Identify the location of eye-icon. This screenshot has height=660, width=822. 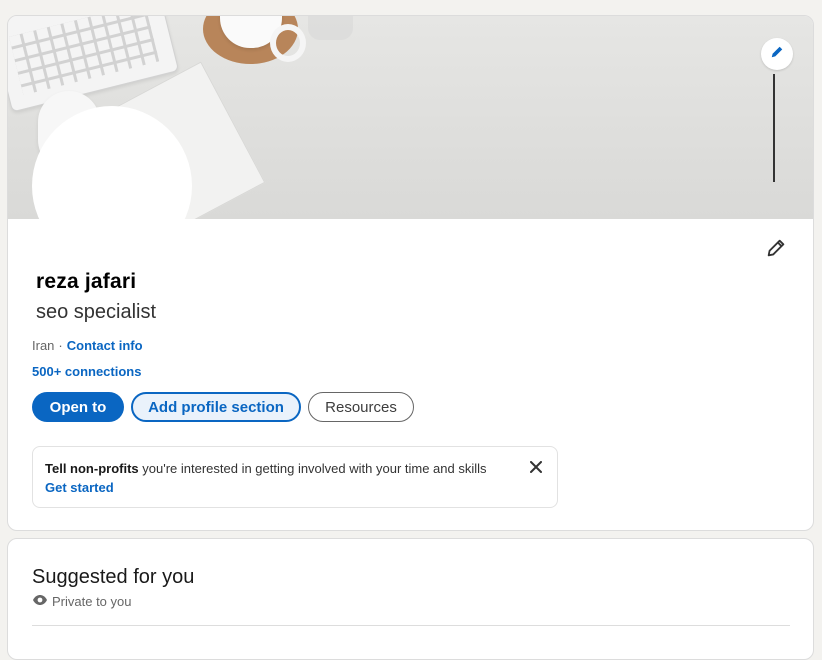
(40, 601).